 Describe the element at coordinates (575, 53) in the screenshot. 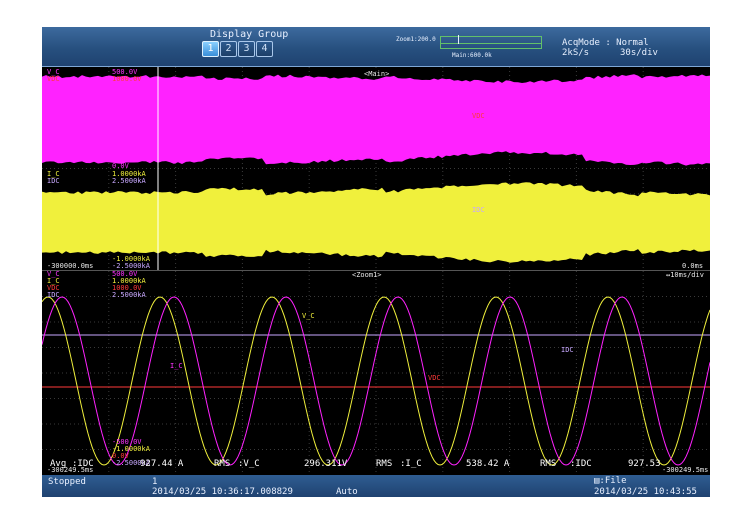

I see `sample-rate-label: 2kS/s` at that location.